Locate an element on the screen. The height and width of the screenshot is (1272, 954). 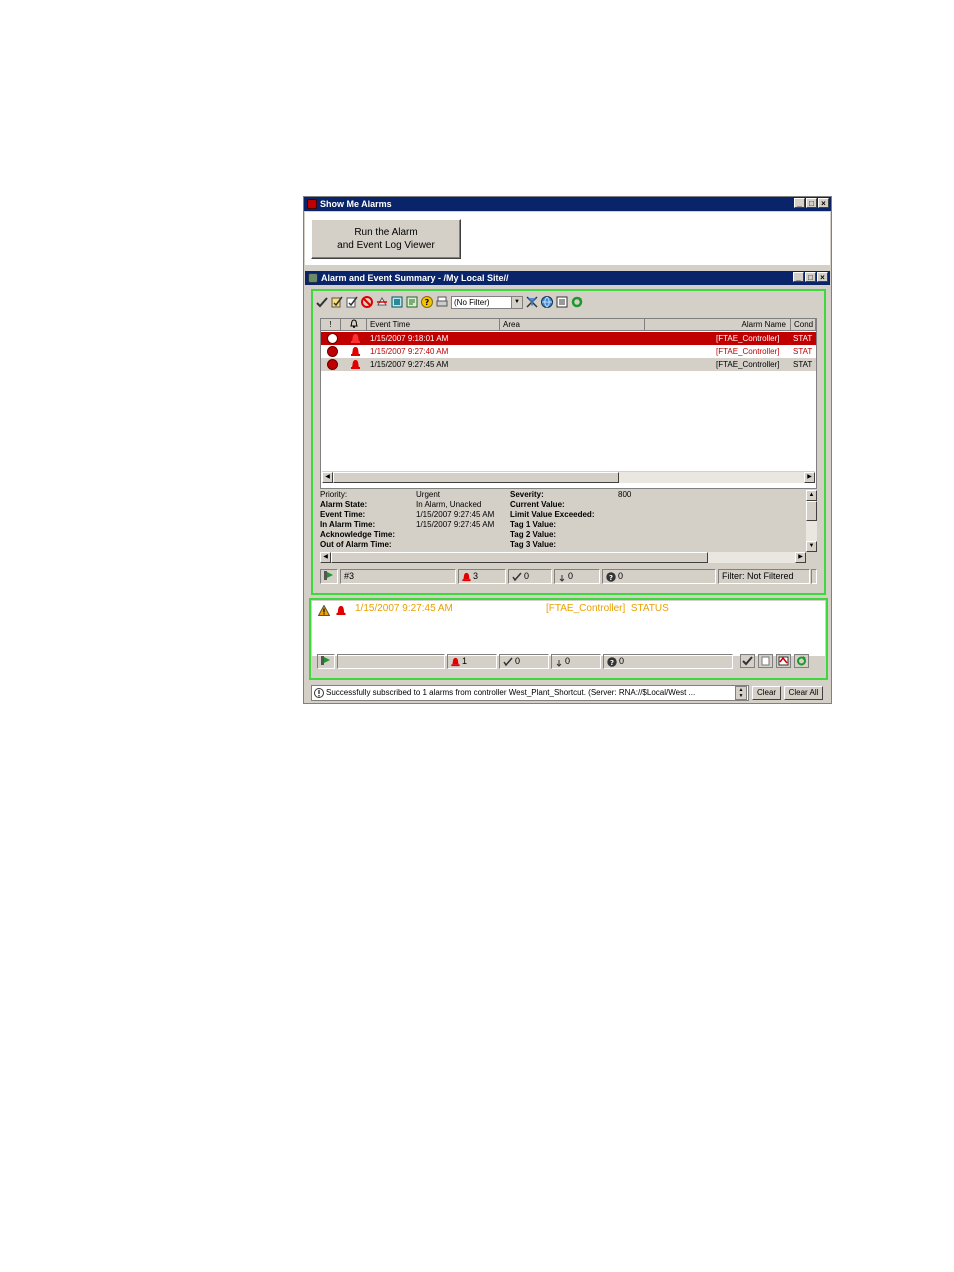
row-event-time: 1/15/2007 9:27:45 AM is located at coordinates (409, 364).